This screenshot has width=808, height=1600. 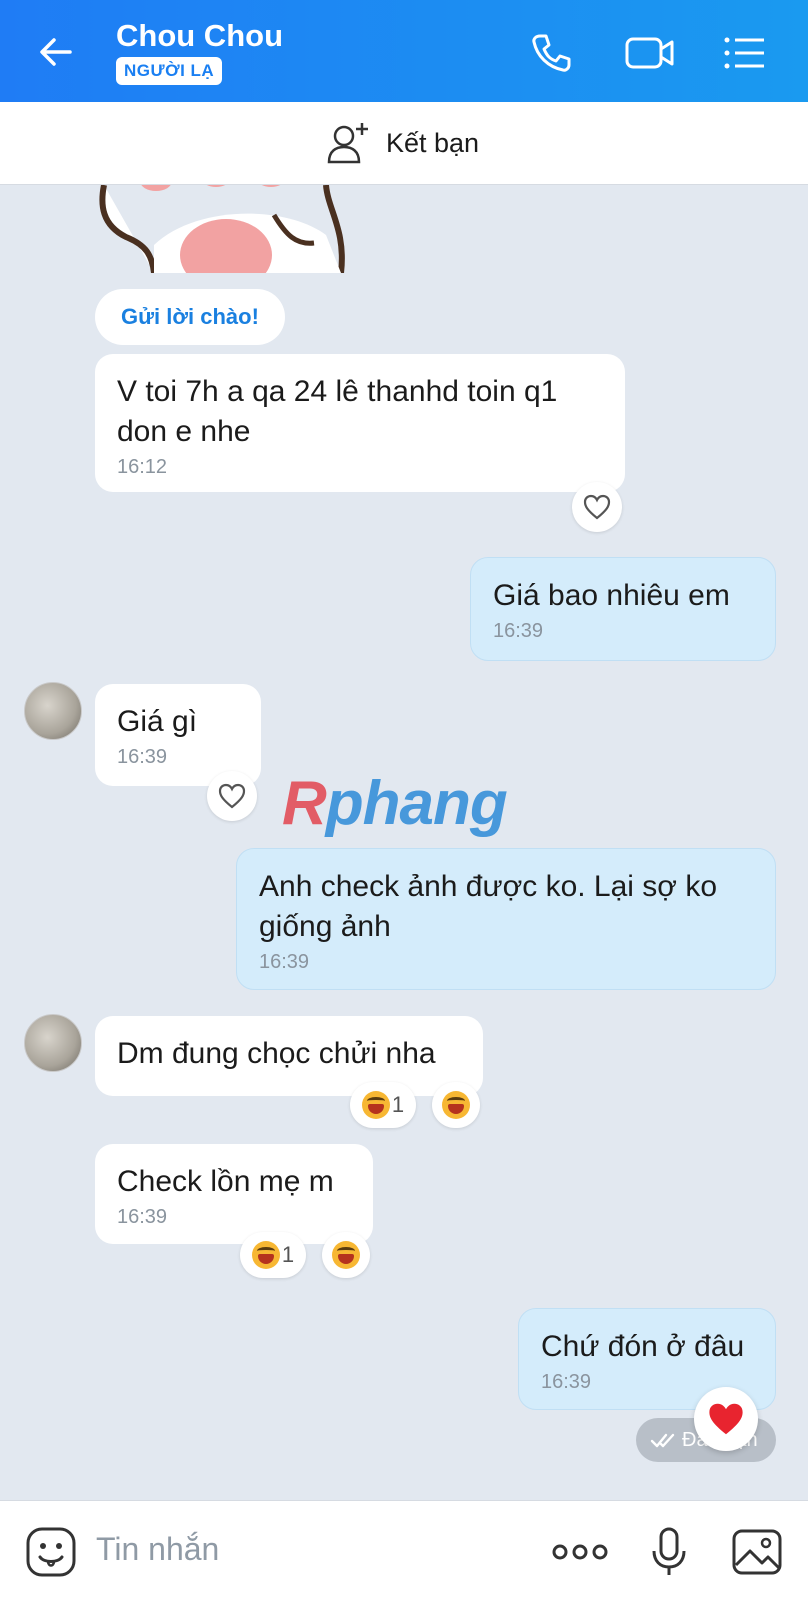 I want to click on message-text: Chứ đón ở đâu, so click(x=643, y=1346).